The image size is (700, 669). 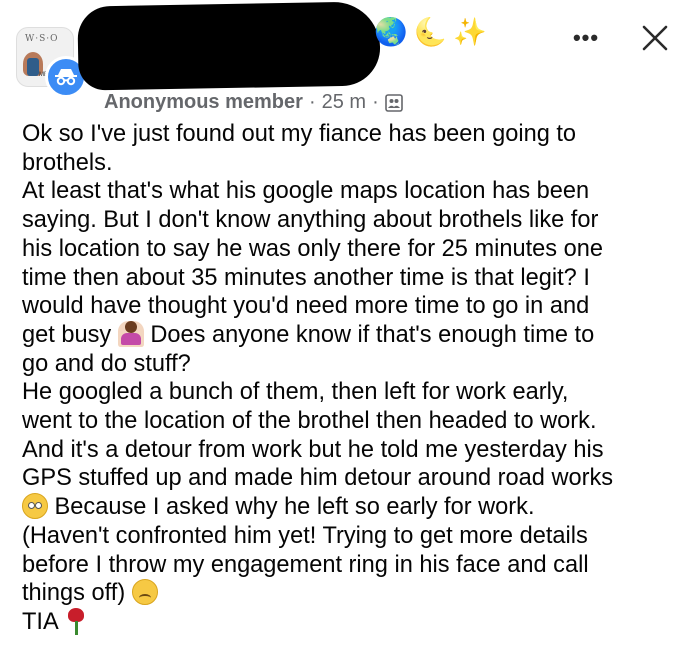 I want to click on globe-icon: 🌏, so click(x=391, y=32).